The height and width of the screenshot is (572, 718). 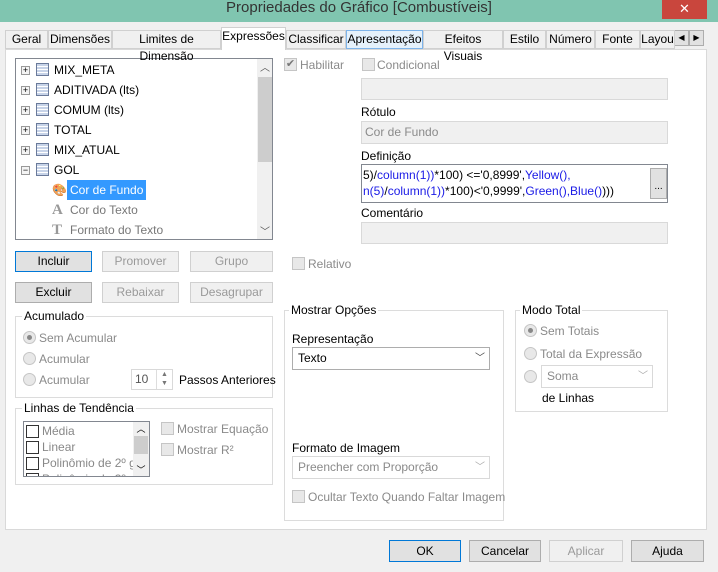 What do you see at coordinates (368, 64) in the screenshot?
I see `condicional-checkbox` at bounding box center [368, 64].